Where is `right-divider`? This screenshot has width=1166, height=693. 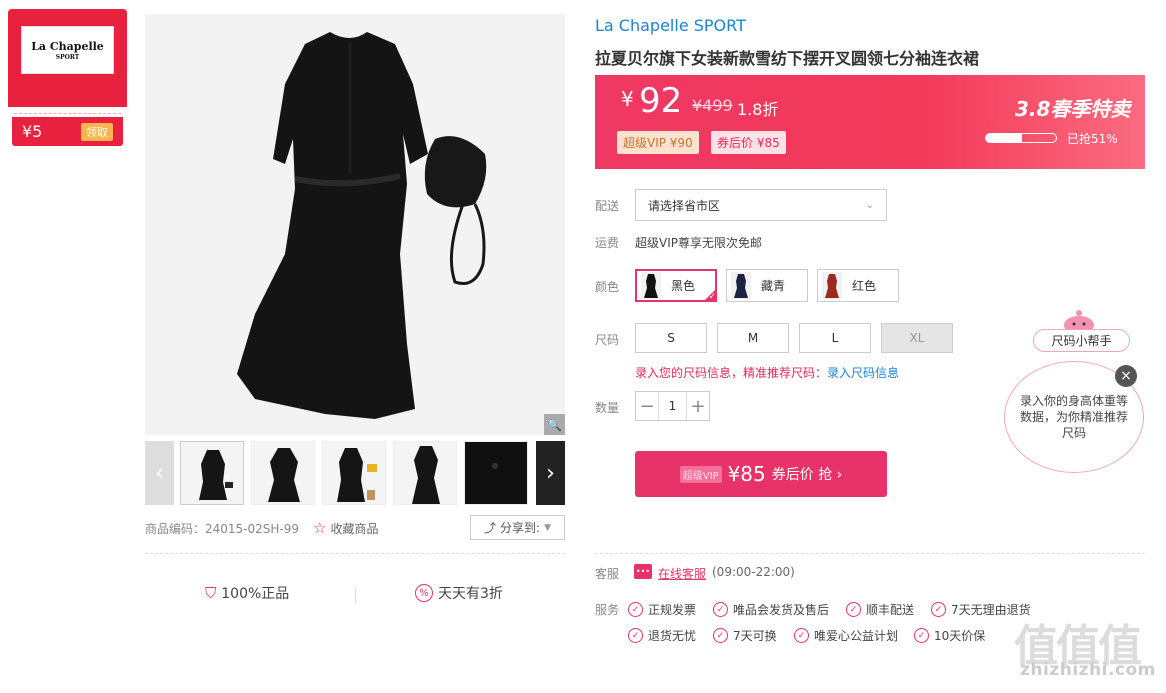 right-divider is located at coordinates (870, 553).